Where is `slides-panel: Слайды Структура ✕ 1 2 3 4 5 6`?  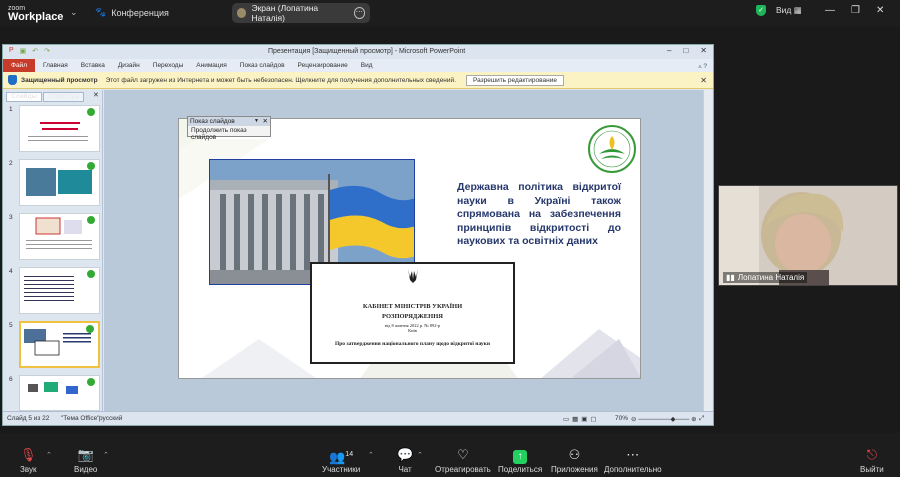 slides-panel: Слайды Структура ✕ 1 2 3 4 5 6 is located at coordinates (53, 250).